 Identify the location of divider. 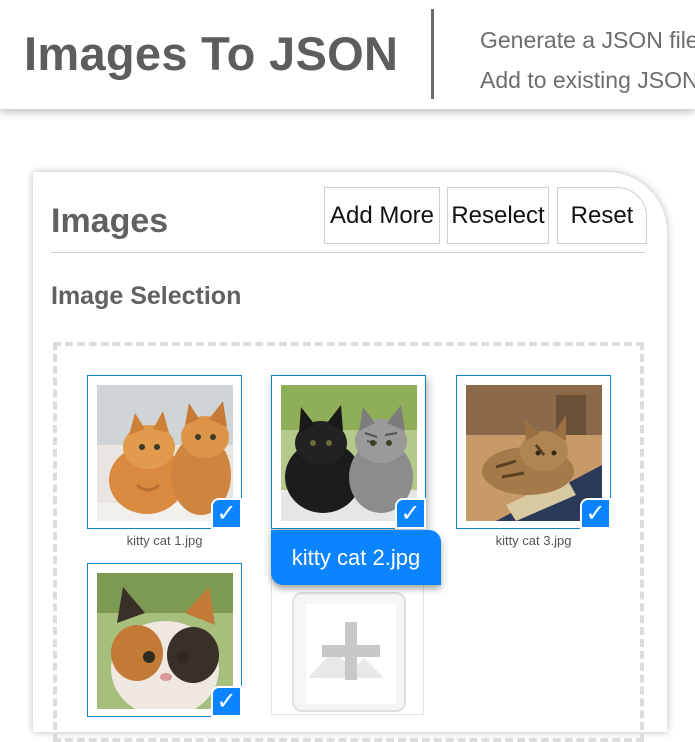
(348, 252).